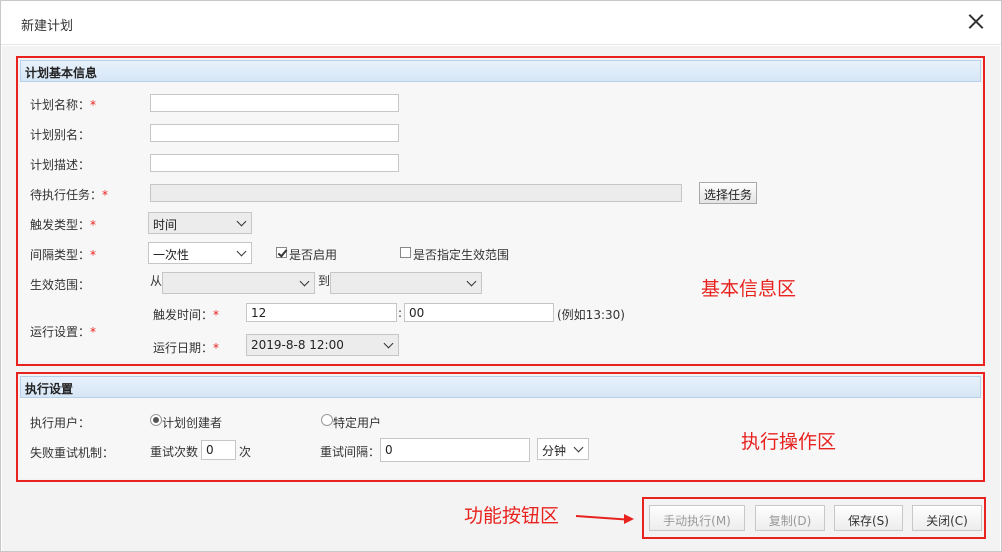 The height and width of the screenshot is (552, 1002). What do you see at coordinates (200, 223) in the screenshot?
I see `trigger-type-select: 时间` at bounding box center [200, 223].